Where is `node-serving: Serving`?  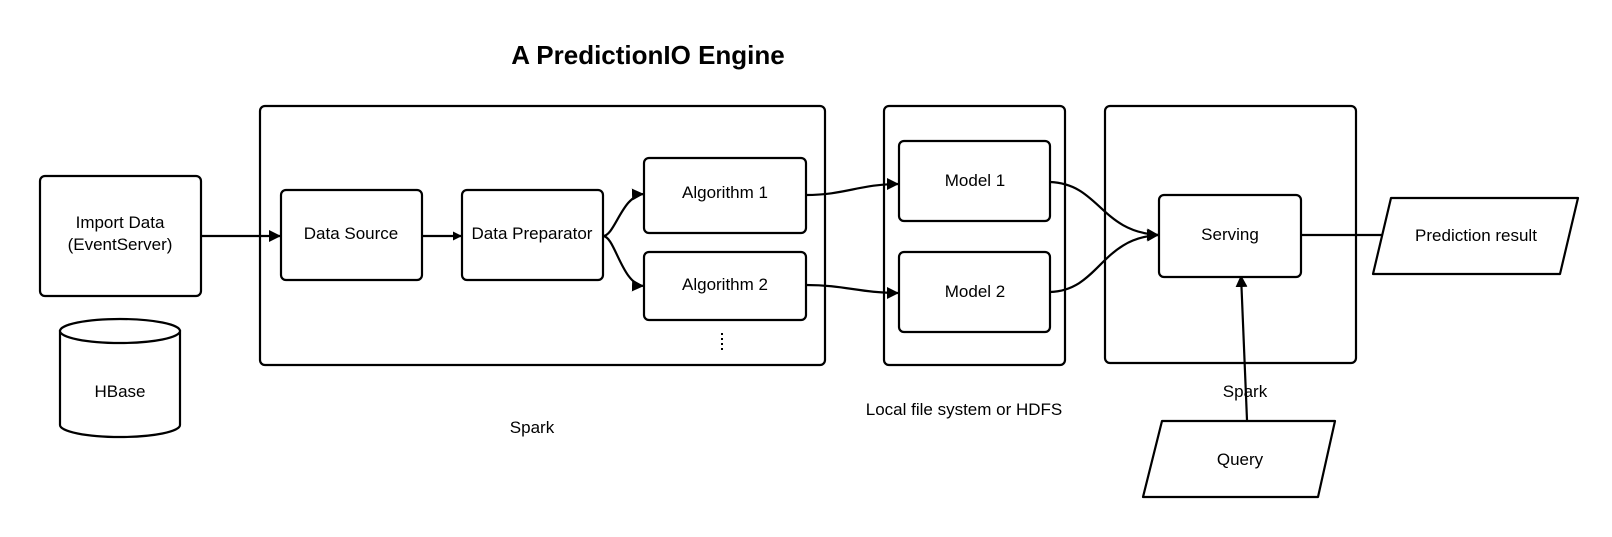 node-serving: Serving is located at coordinates (1230, 236).